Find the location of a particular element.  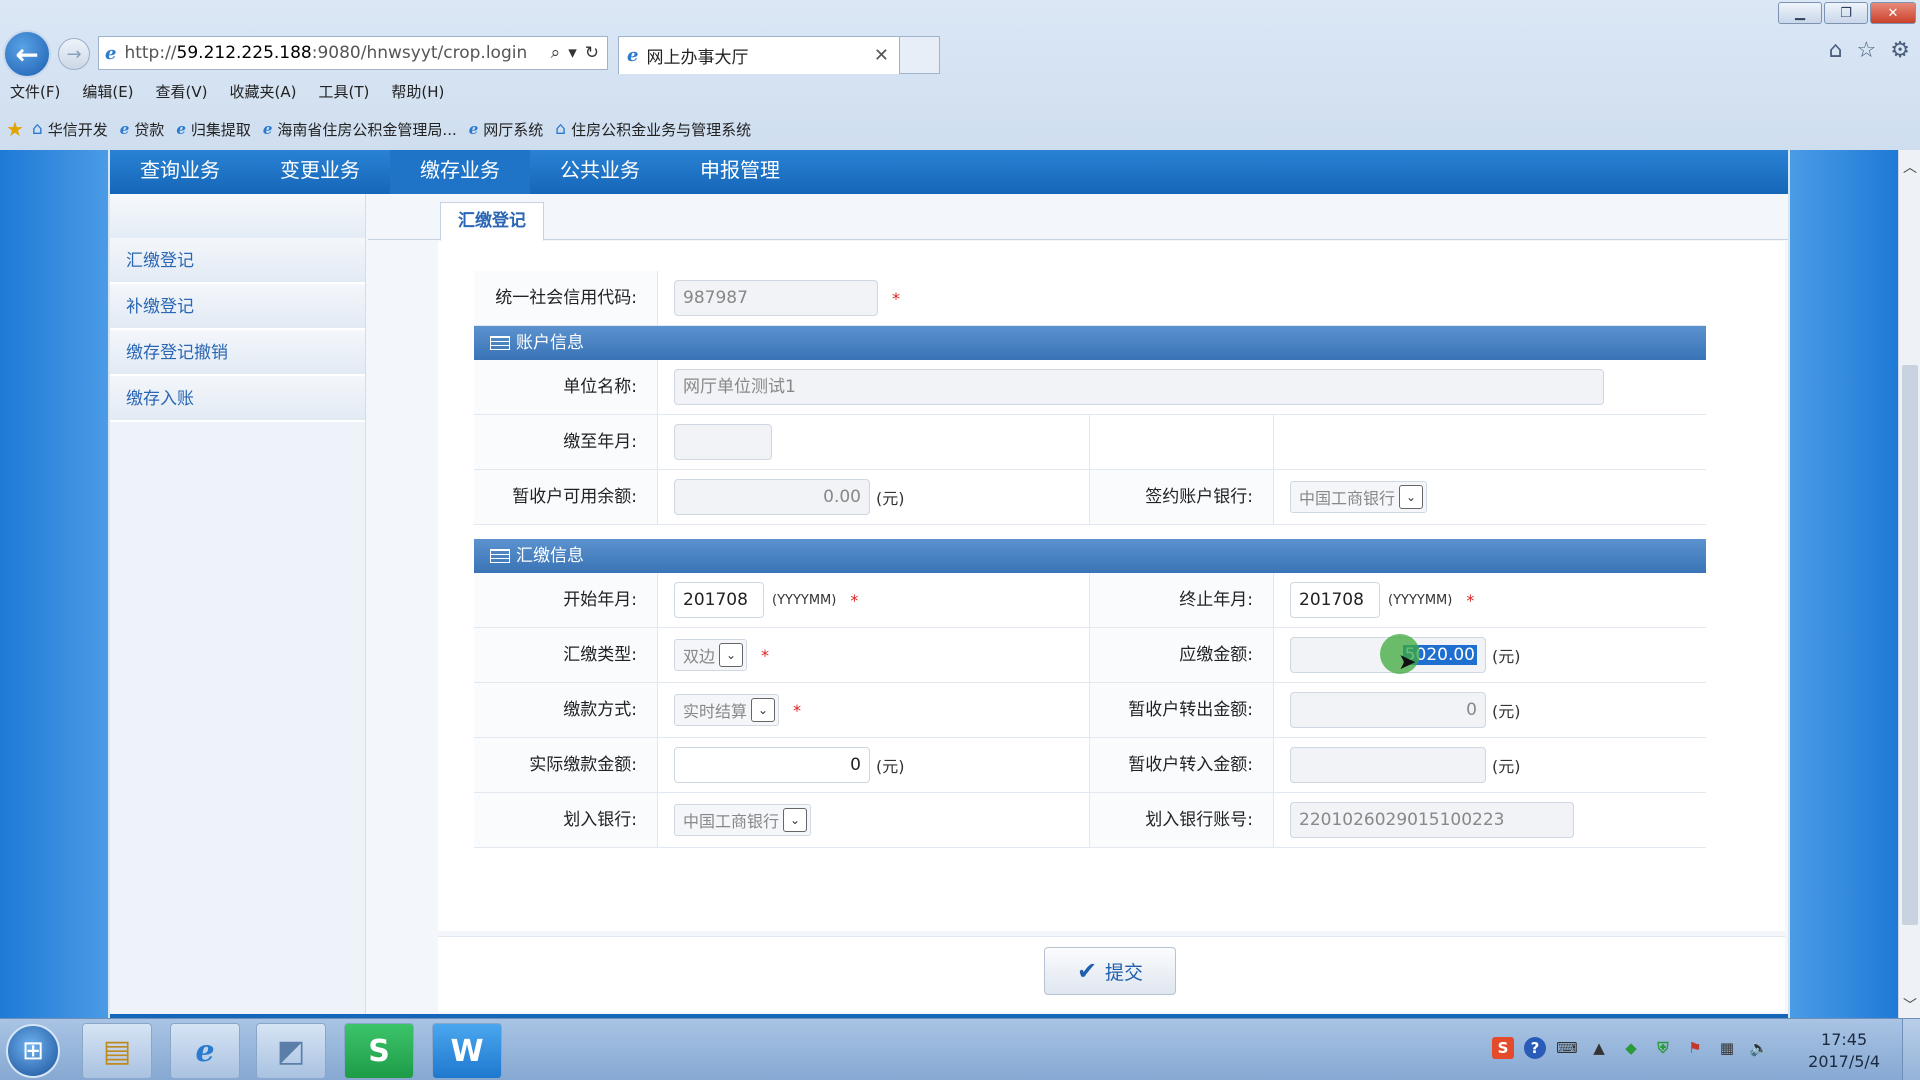

tab-huijiao: 汇缴登记 is located at coordinates (492, 221).